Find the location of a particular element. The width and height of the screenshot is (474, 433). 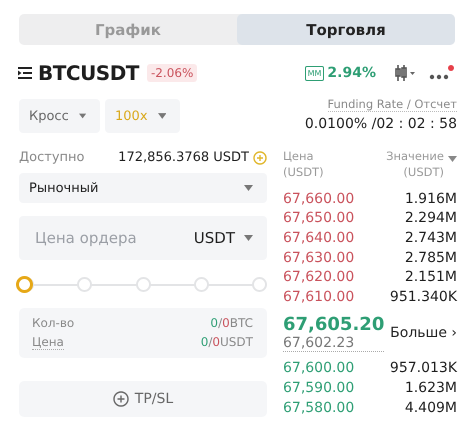

available-balance: 172,856.3768 USDT is located at coordinates (183, 157).